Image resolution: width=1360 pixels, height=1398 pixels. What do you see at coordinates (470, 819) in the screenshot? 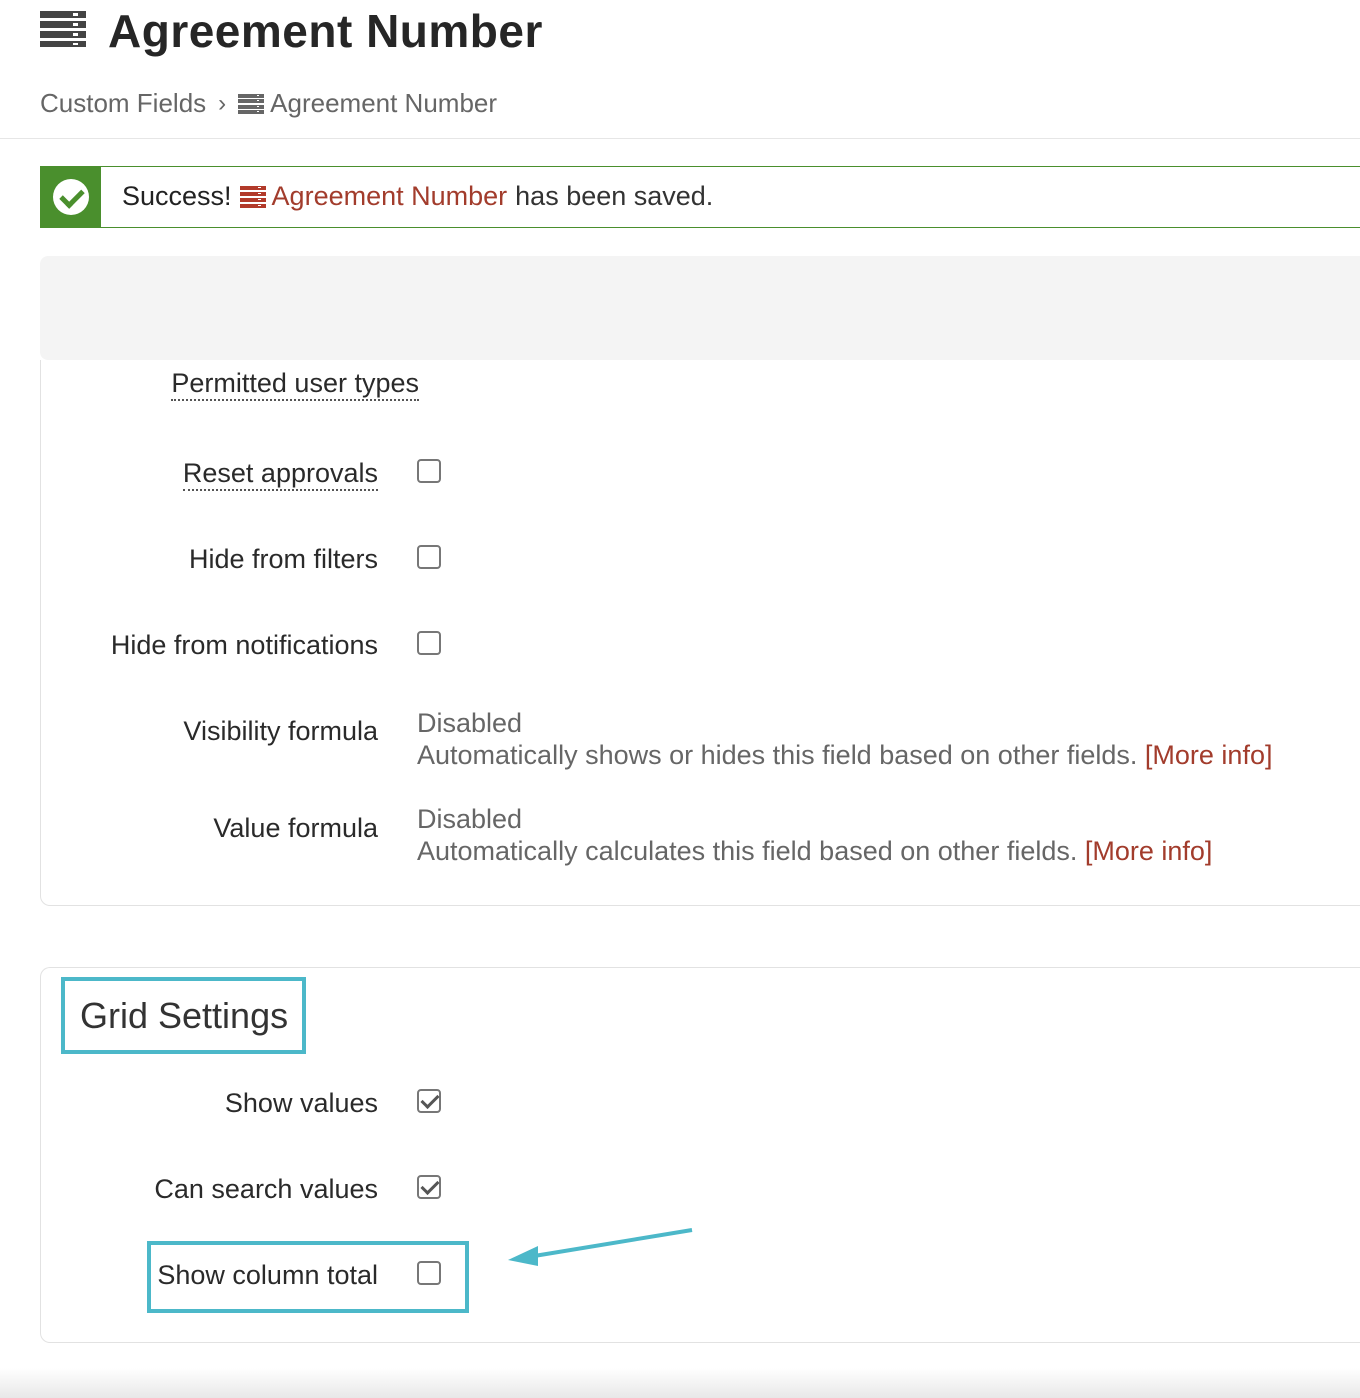
I see `value-formula-status: Disabled` at bounding box center [470, 819].